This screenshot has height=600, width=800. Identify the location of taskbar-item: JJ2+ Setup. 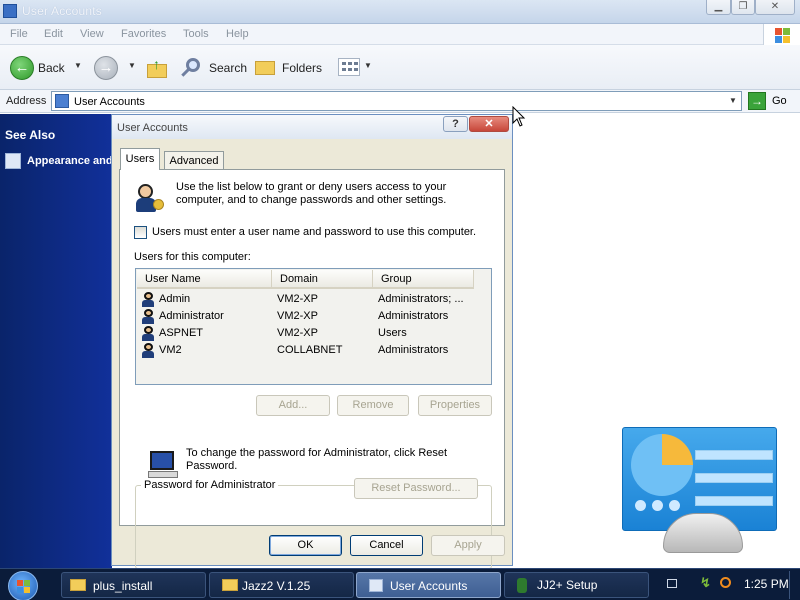
(576, 585).